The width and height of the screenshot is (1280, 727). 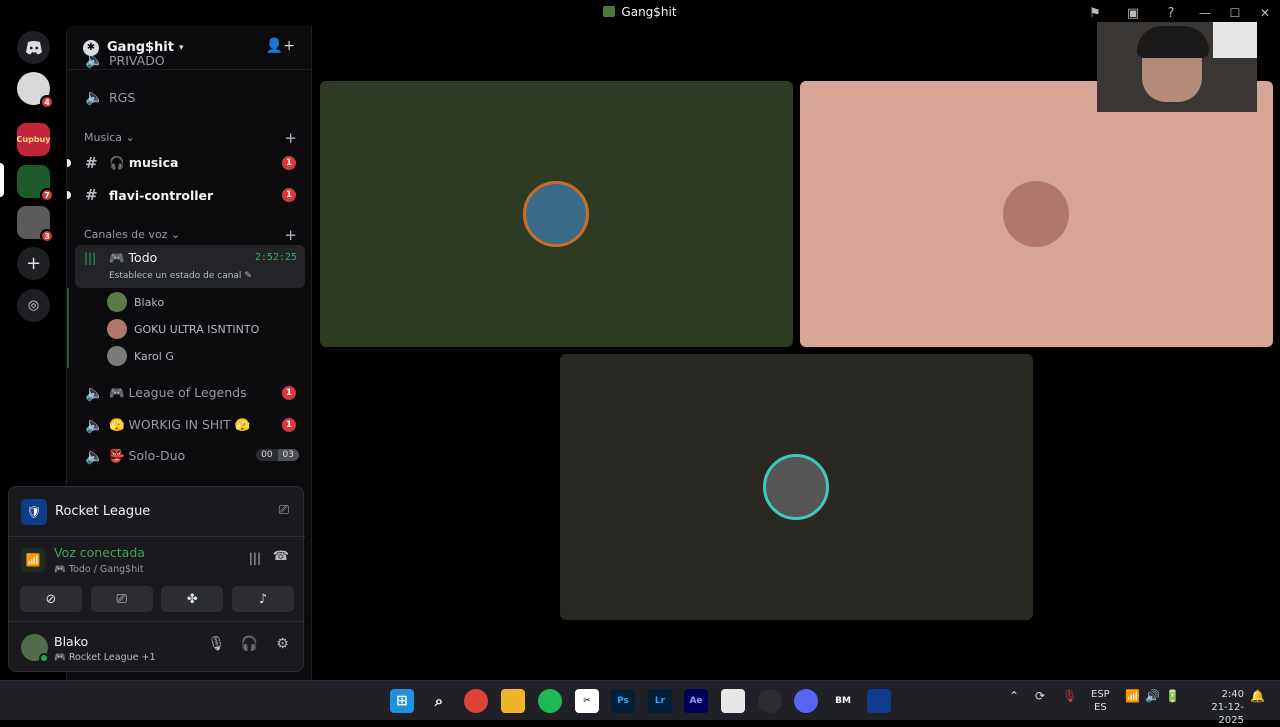 What do you see at coordinates (91, 163) in the screenshot?
I see `hash-icon: #` at bounding box center [91, 163].